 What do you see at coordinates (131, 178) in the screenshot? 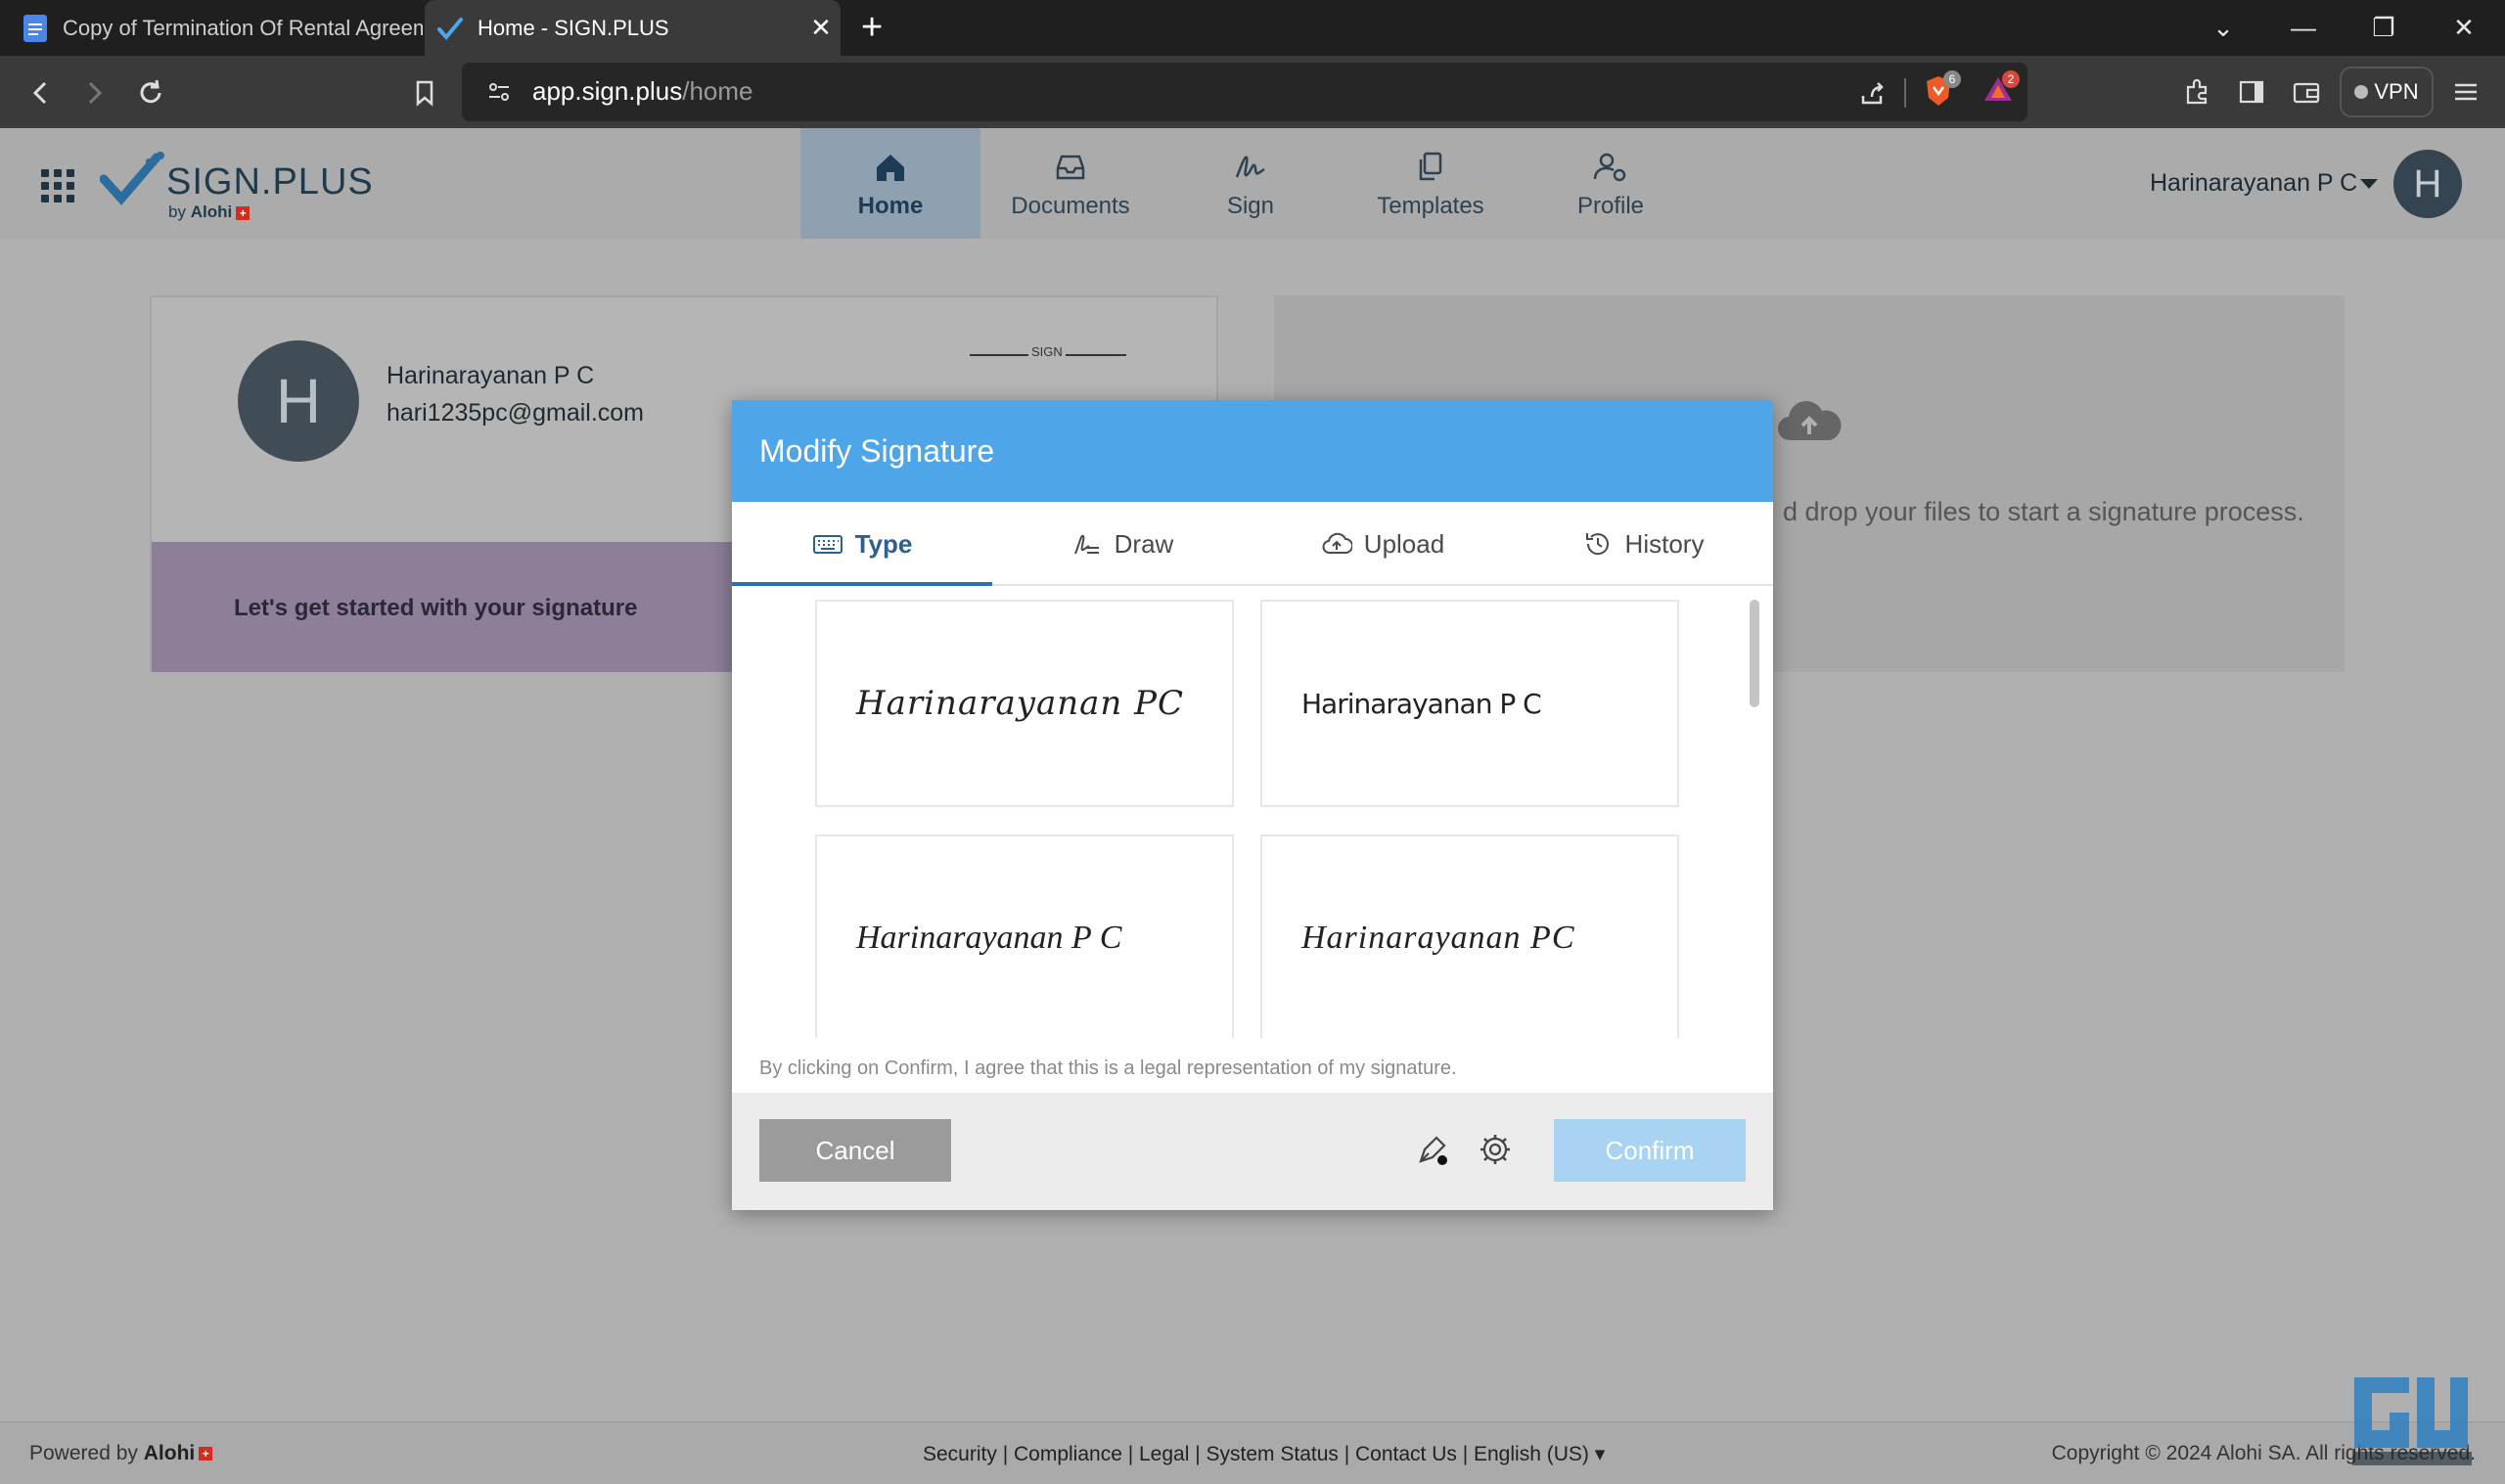
I see `logo-check-icon` at bounding box center [131, 178].